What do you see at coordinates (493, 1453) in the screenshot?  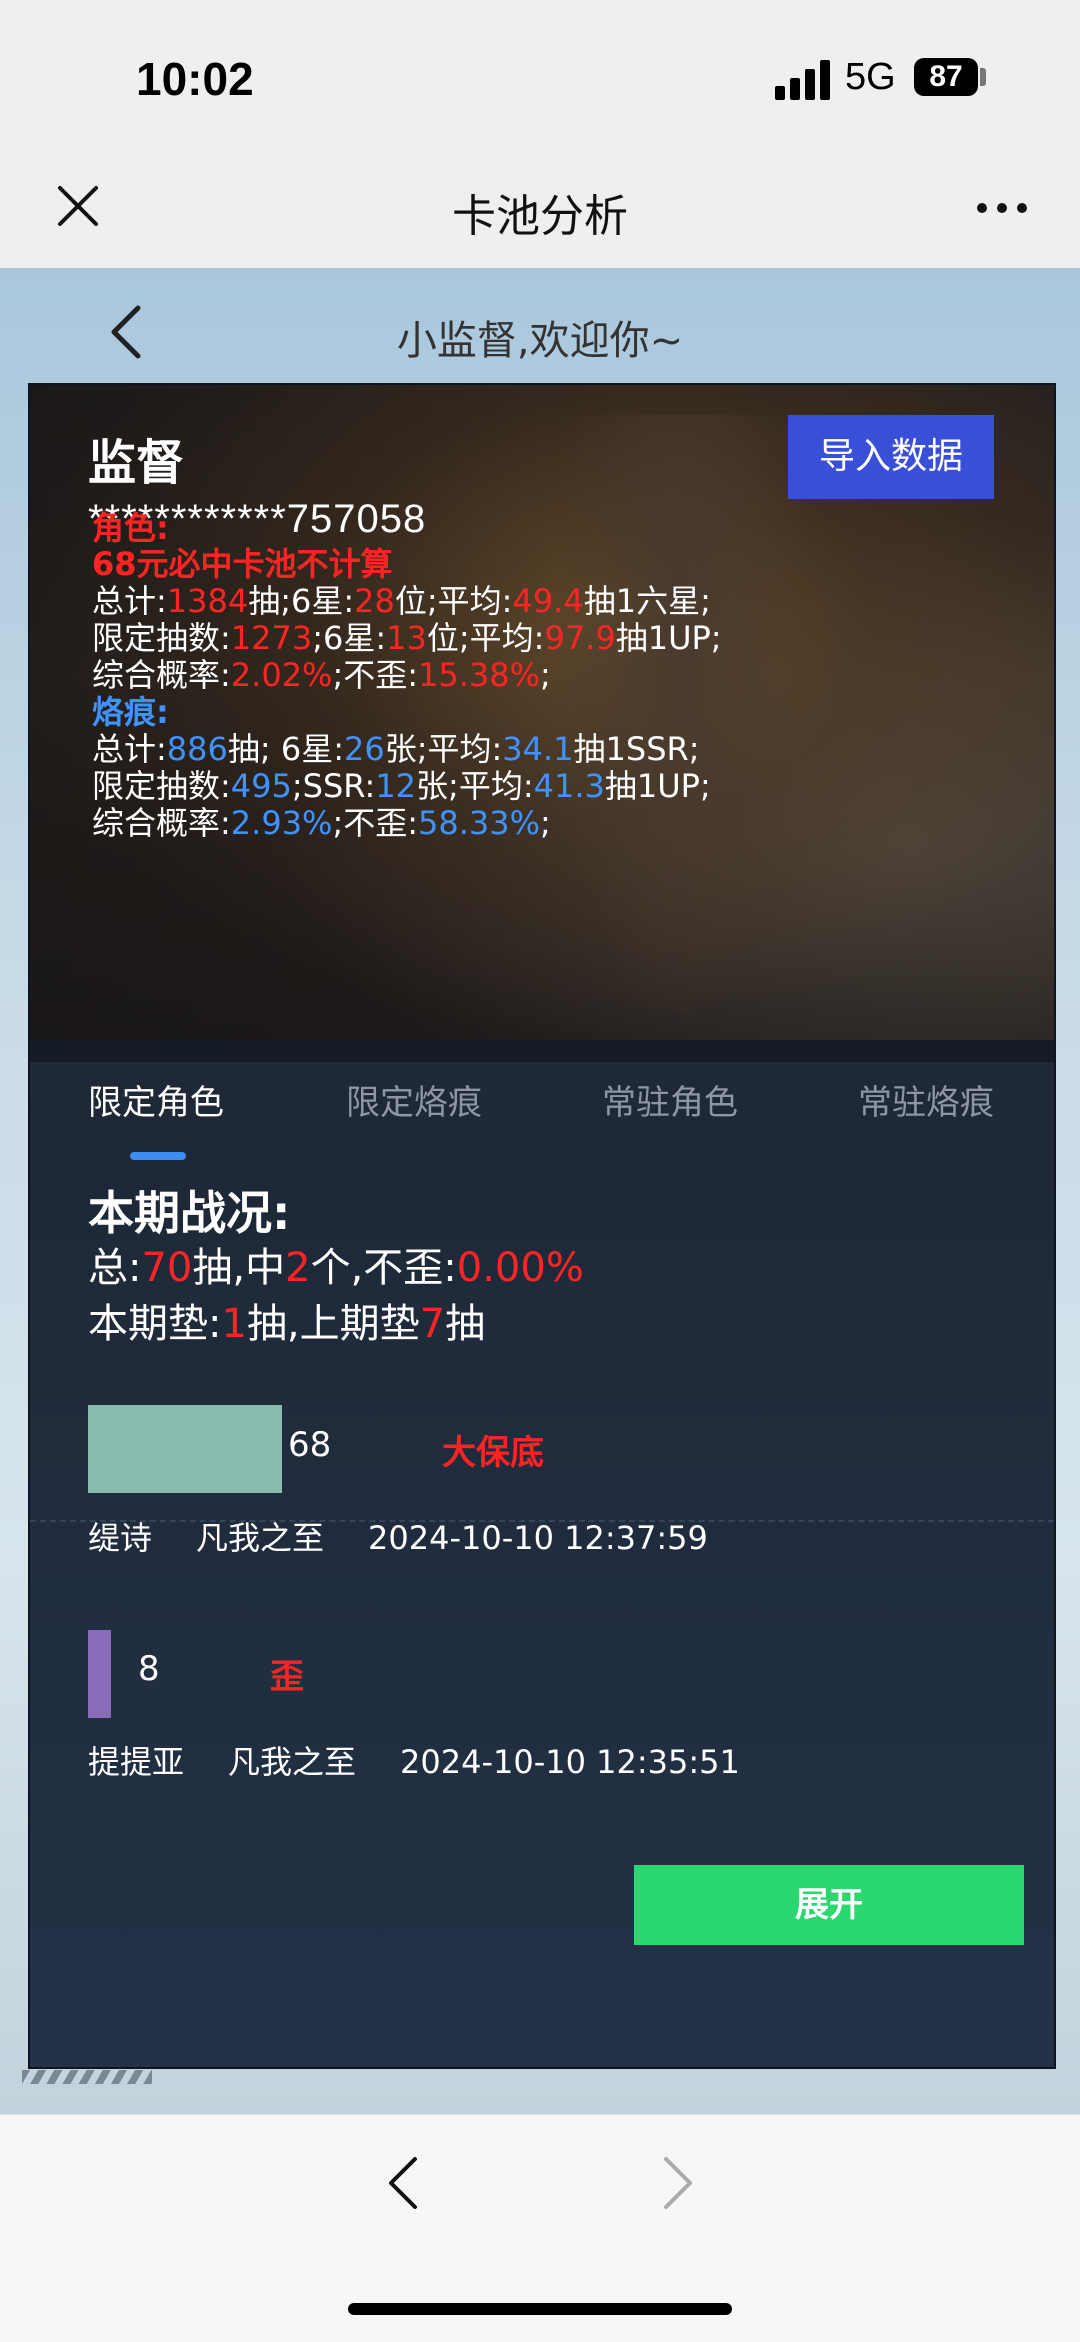 I see `record-tag: 大保底` at bounding box center [493, 1453].